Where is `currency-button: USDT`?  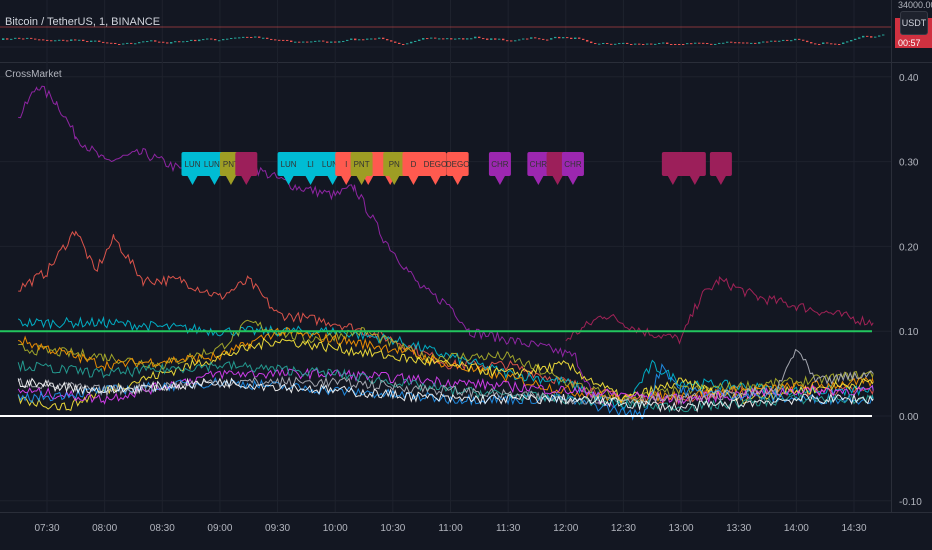 currency-button: USDT is located at coordinates (914, 23).